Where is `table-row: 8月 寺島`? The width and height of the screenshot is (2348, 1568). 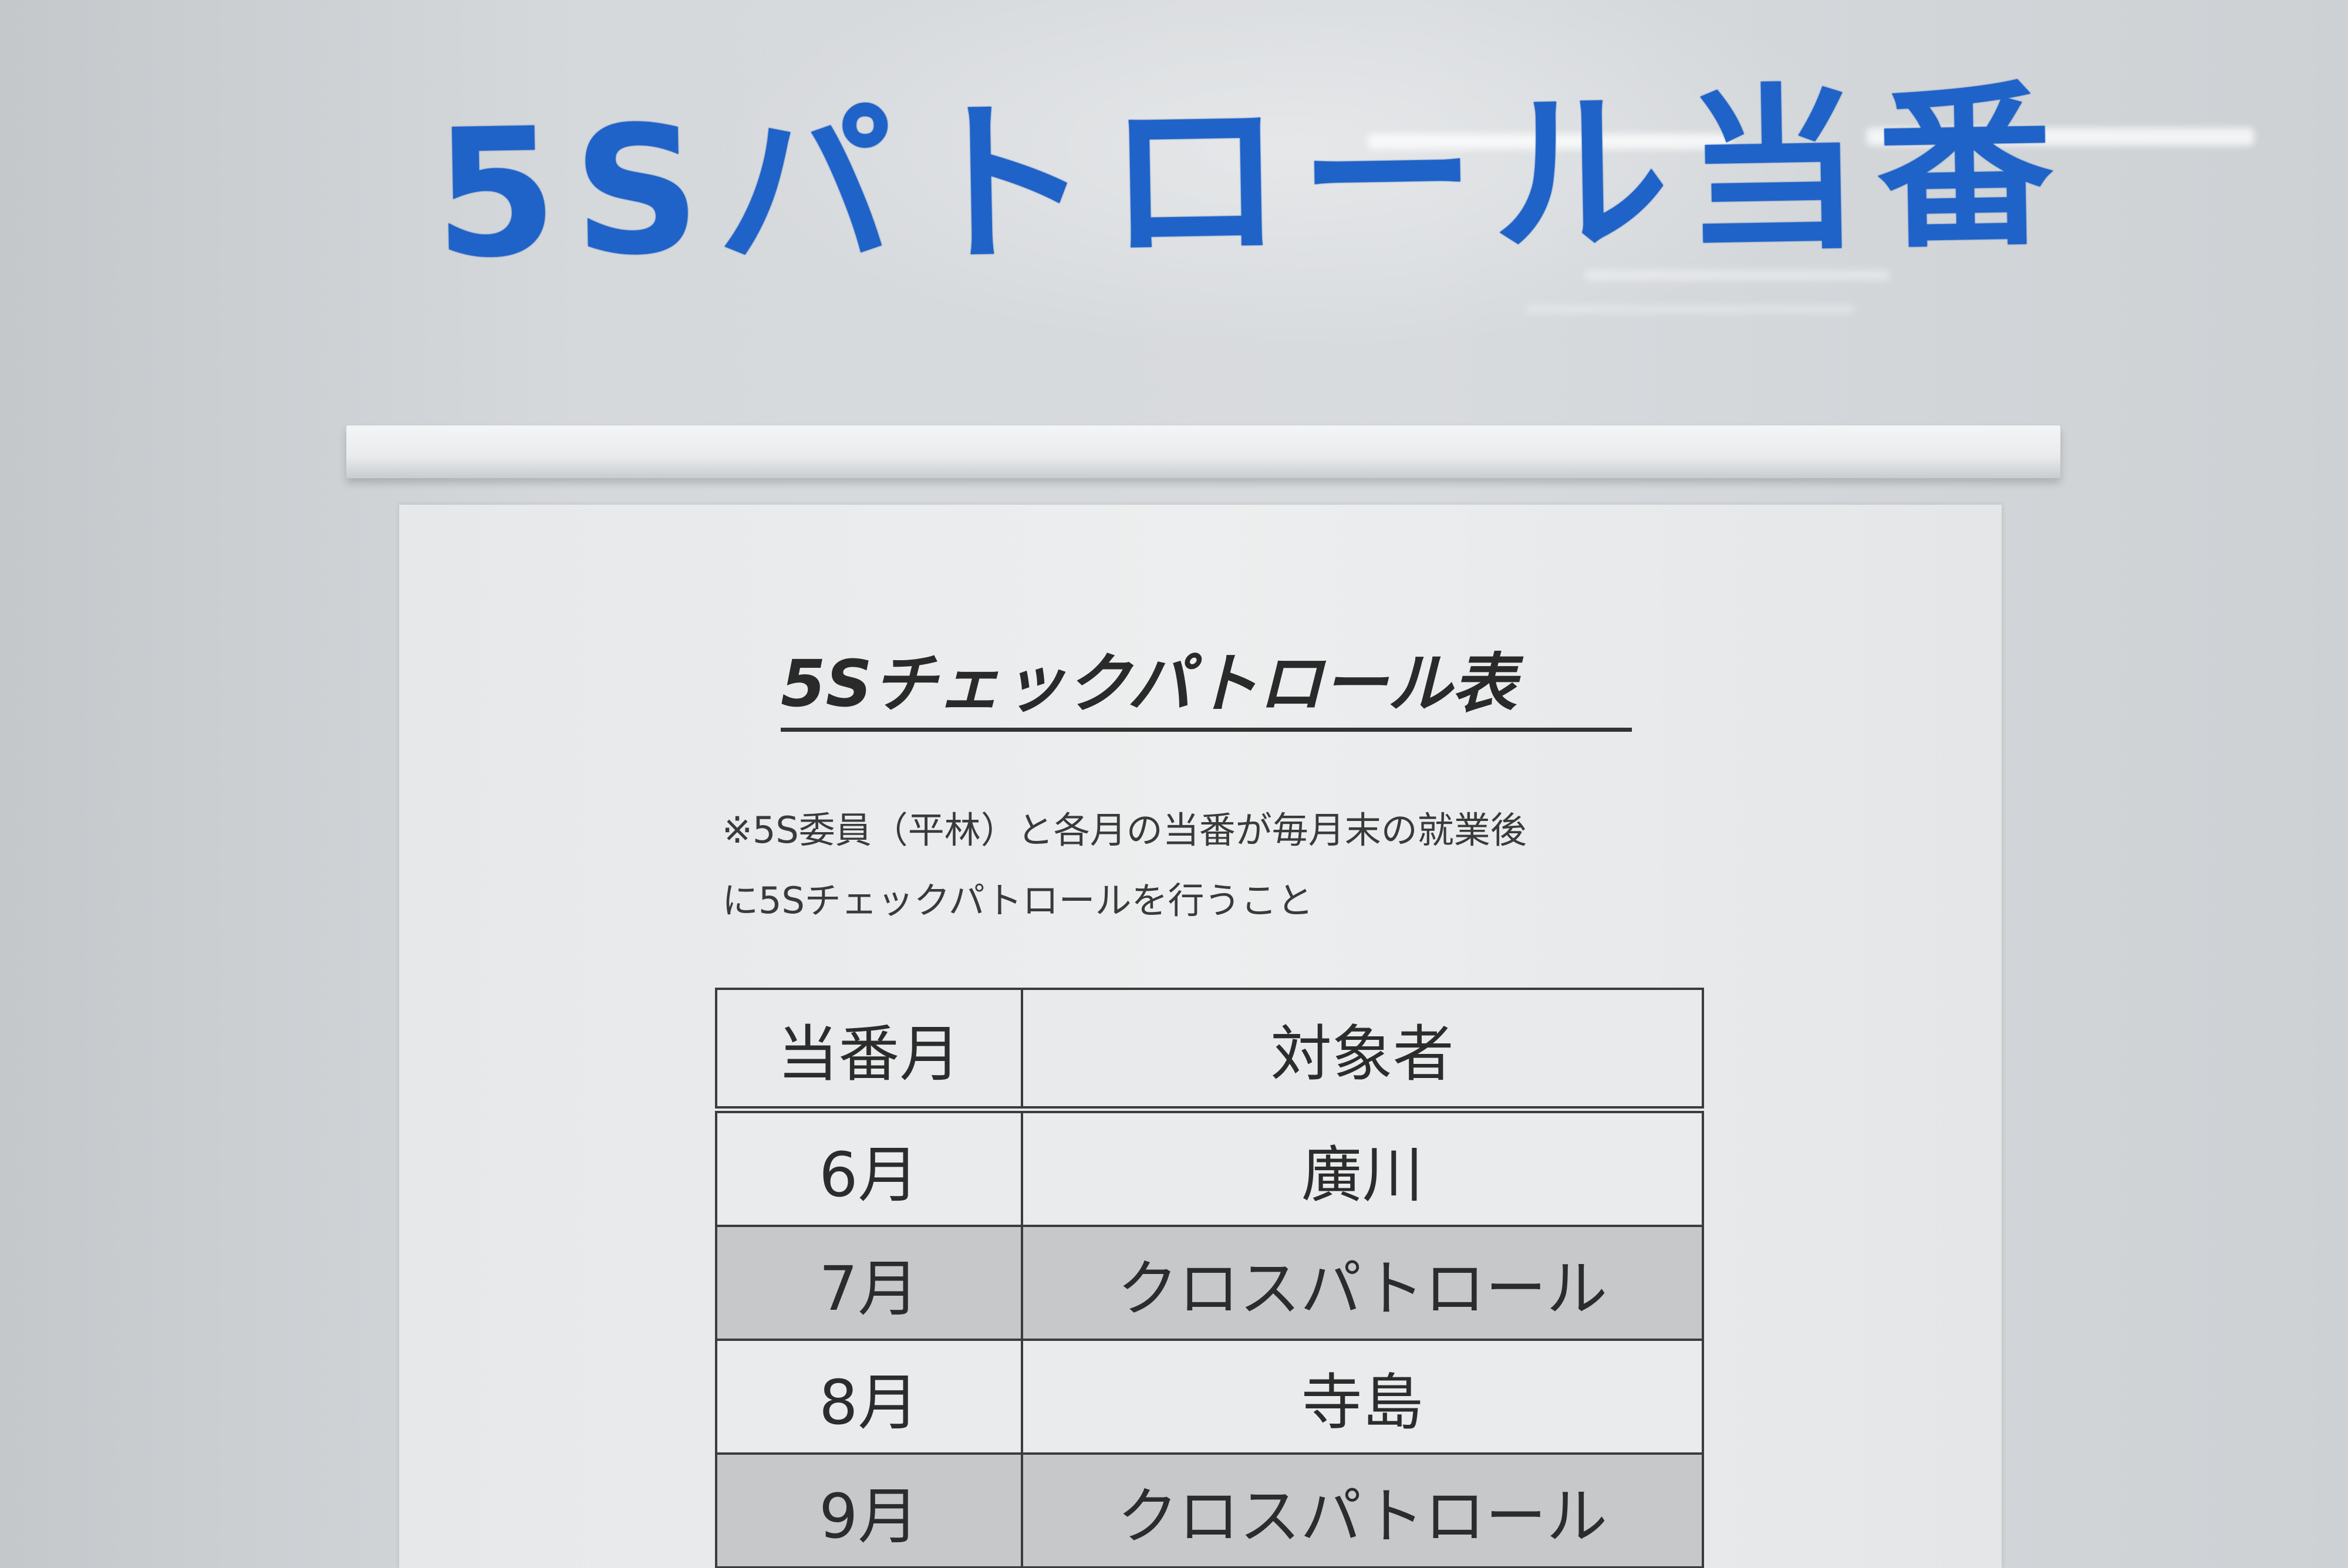
table-row: 8月 寺島 is located at coordinates (1210, 1397).